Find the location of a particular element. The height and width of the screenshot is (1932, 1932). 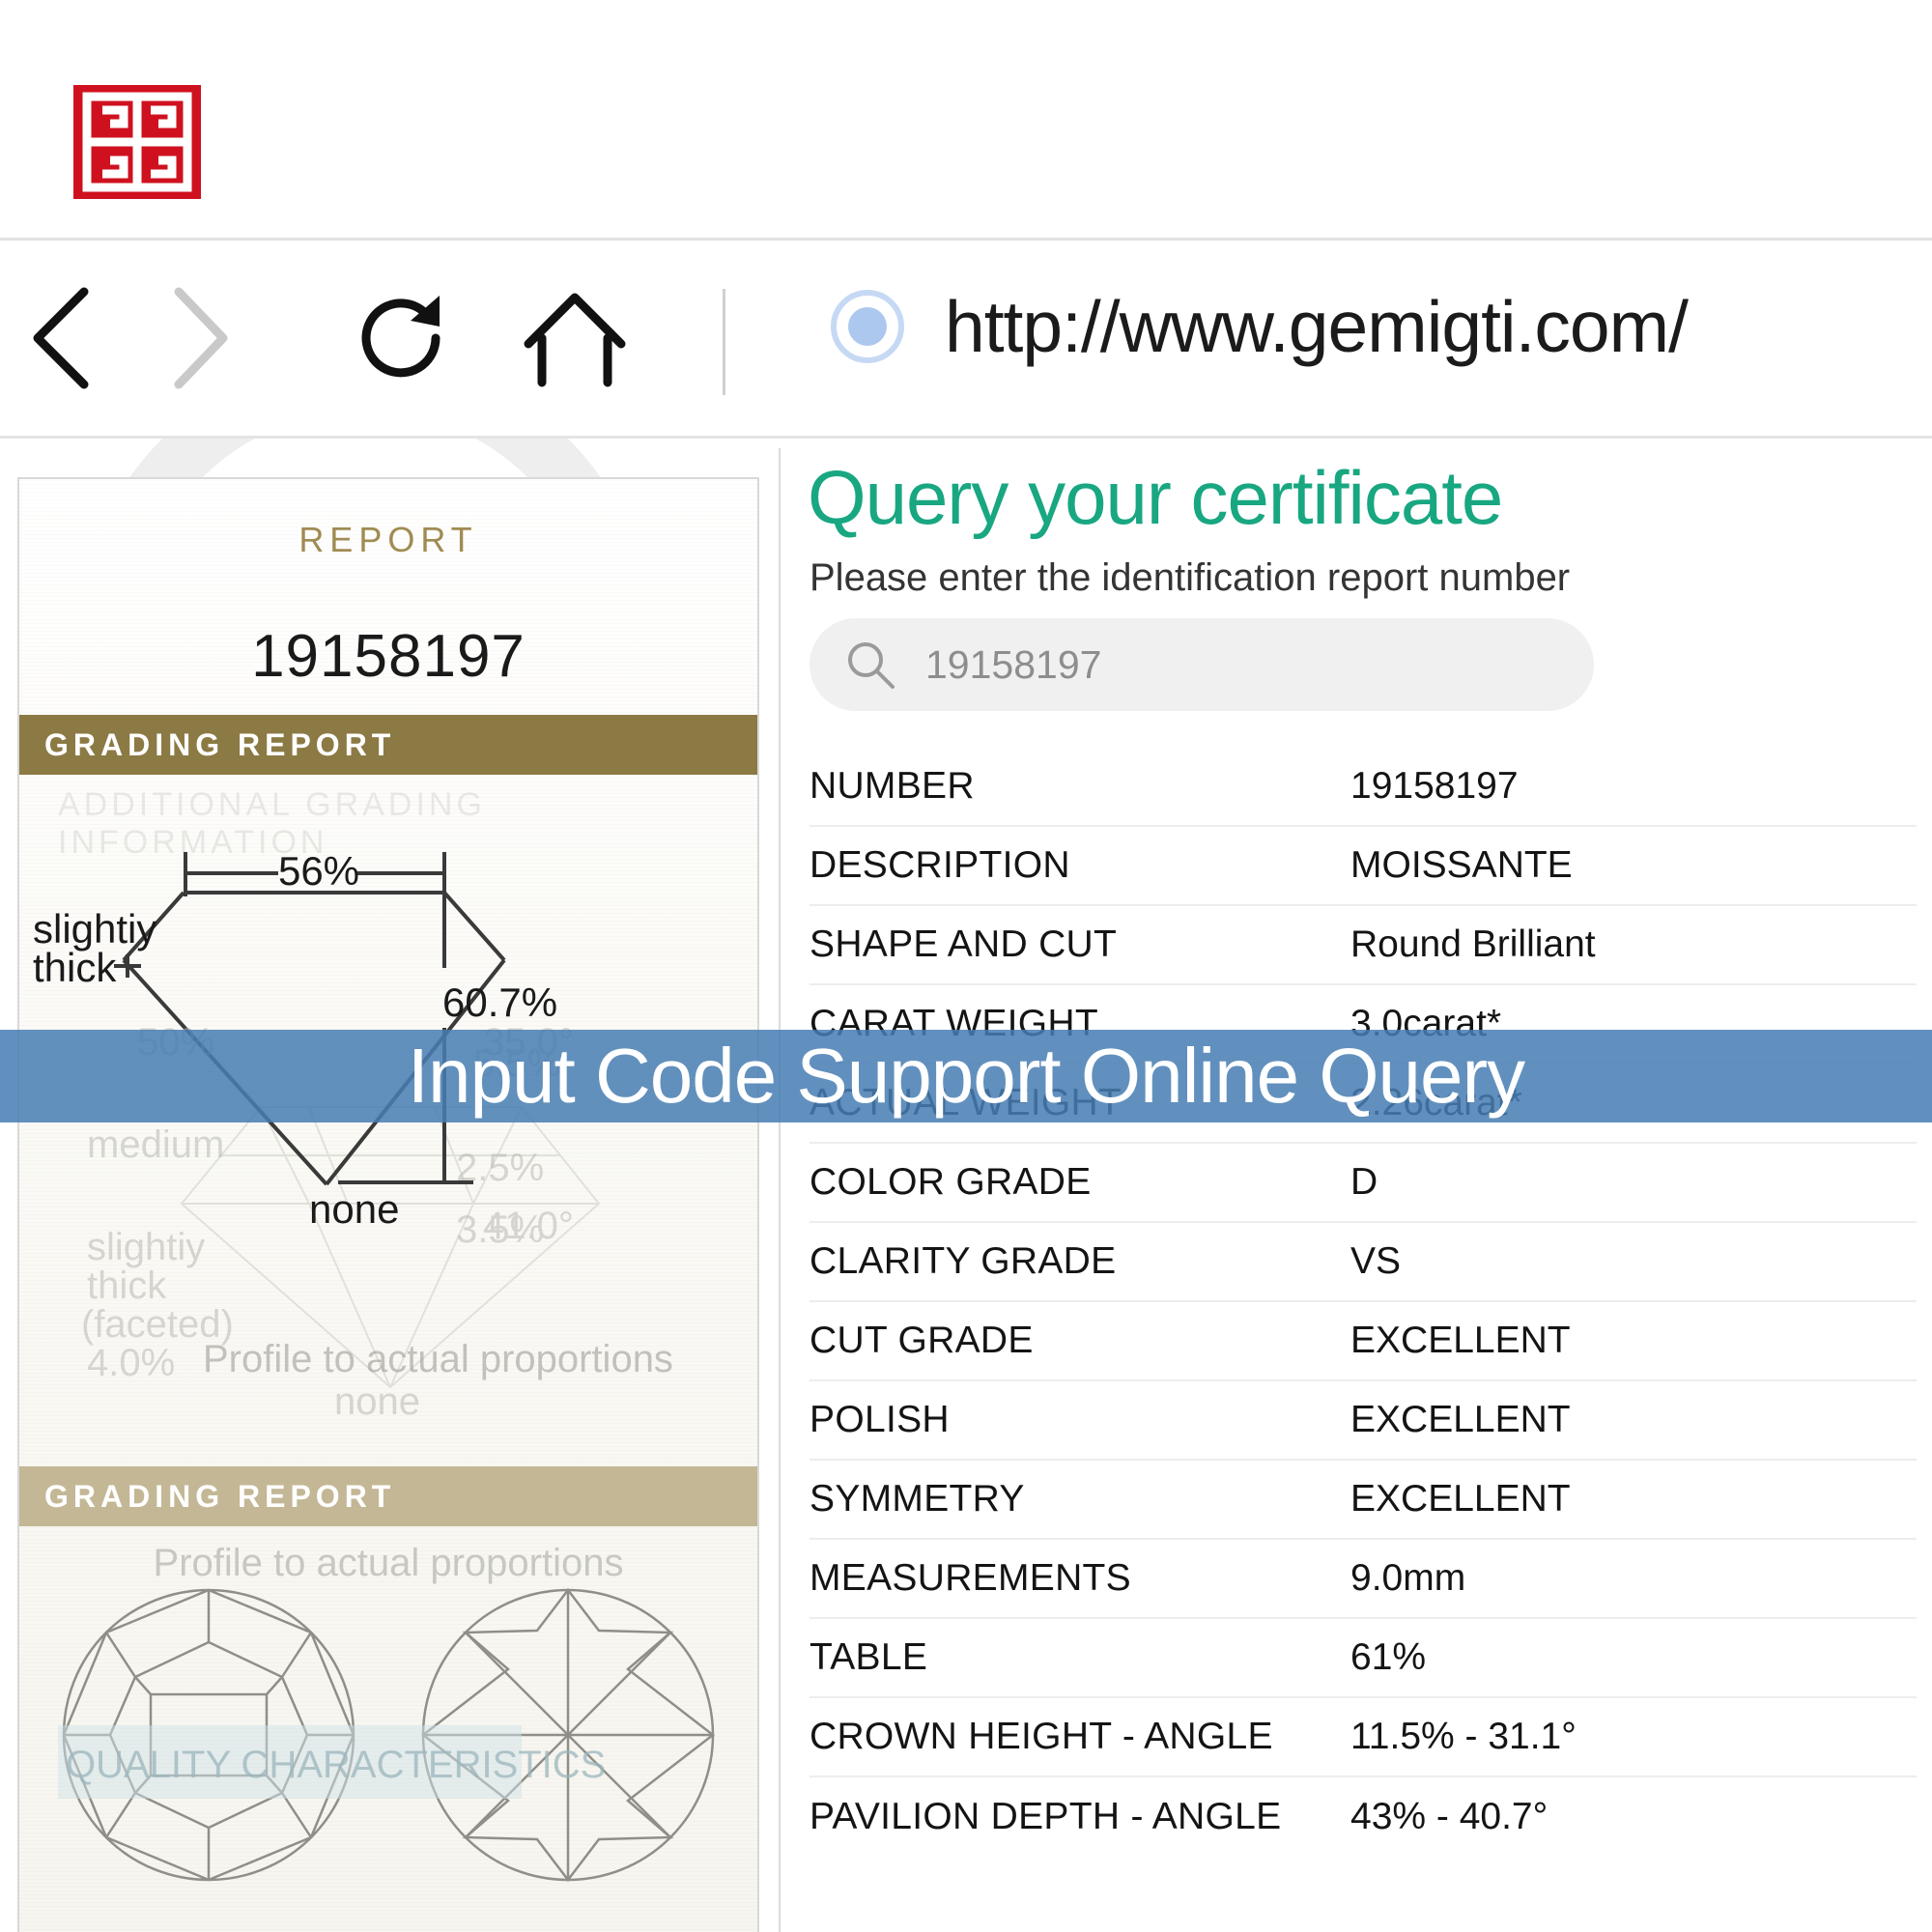

ghost-42-5: 2.5% is located at coordinates (500, 1168).